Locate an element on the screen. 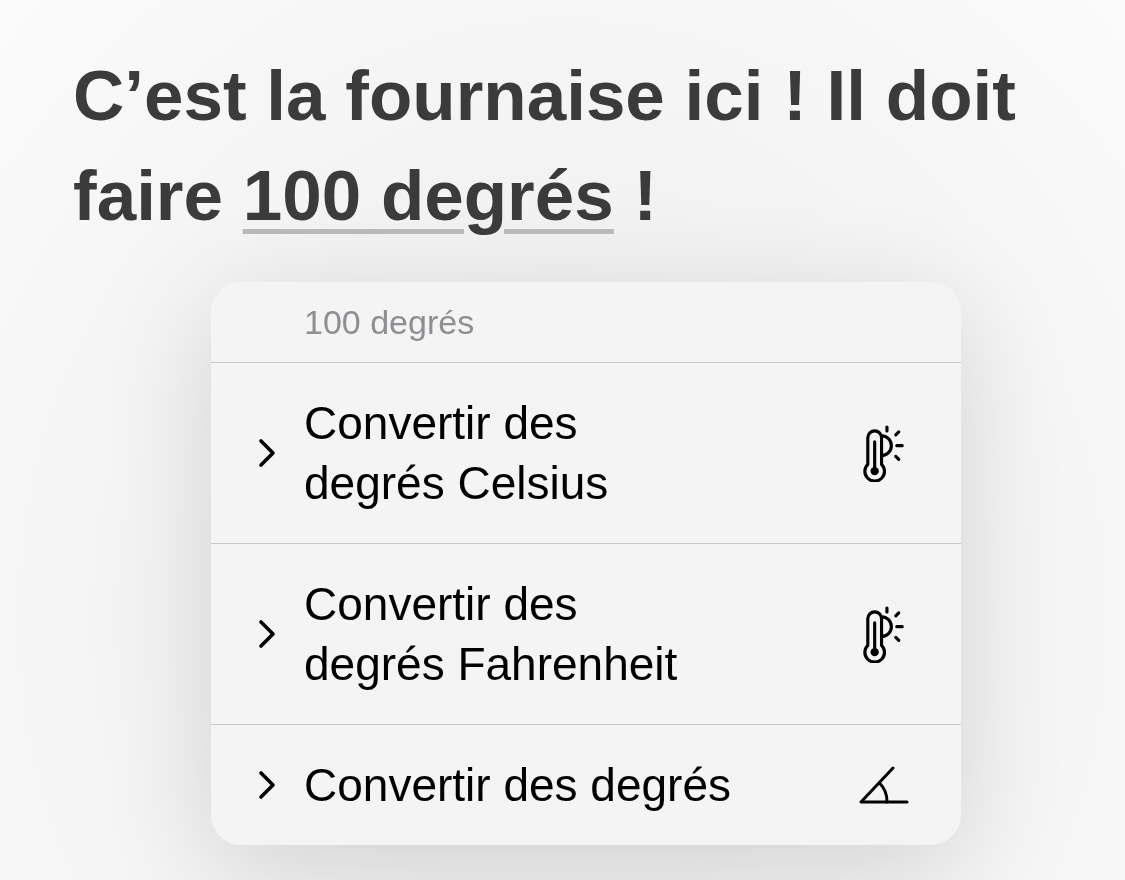 The width and height of the screenshot is (1125, 880). menu-item: Convertir des degrés is located at coordinates (586, 784).